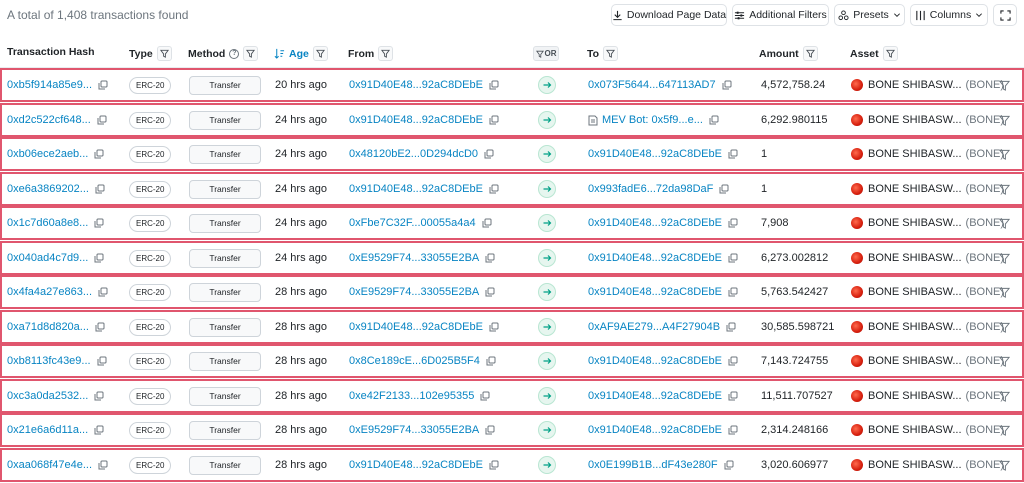  I want to click on to-address-link: 0x993fadE6...72da98DaF, so click(650, 189).